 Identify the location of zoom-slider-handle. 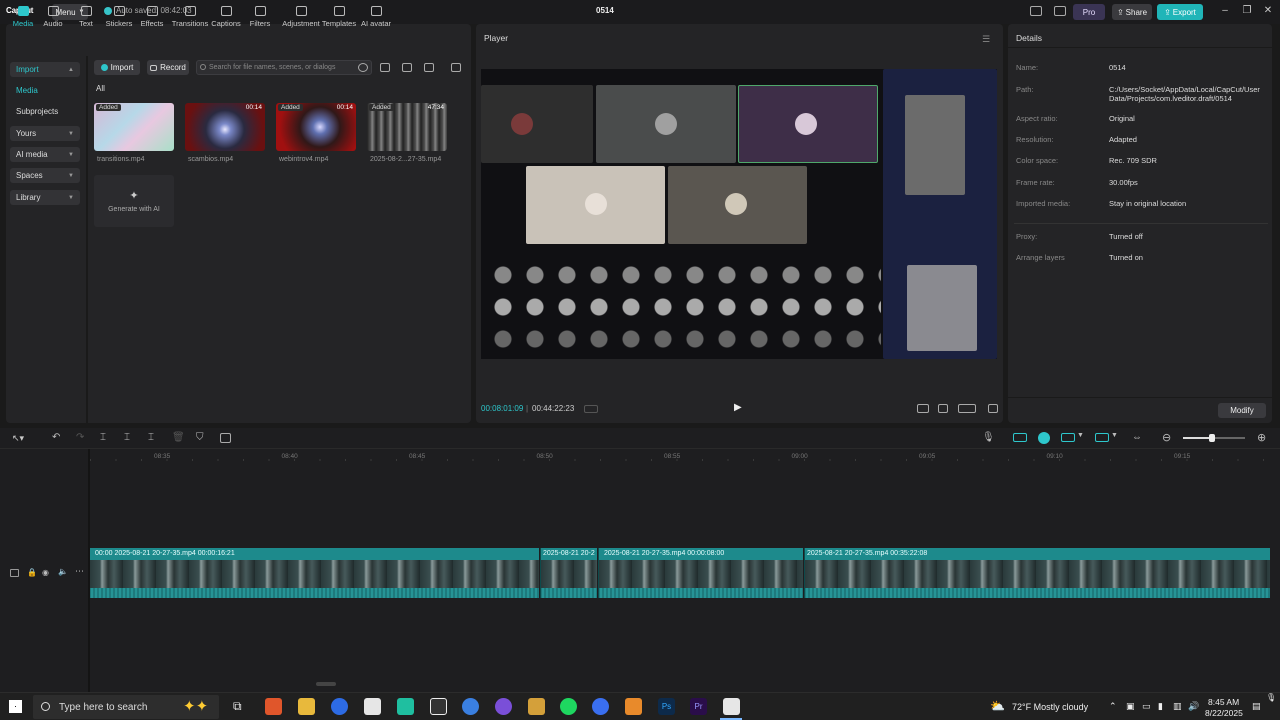
(1212, 438).